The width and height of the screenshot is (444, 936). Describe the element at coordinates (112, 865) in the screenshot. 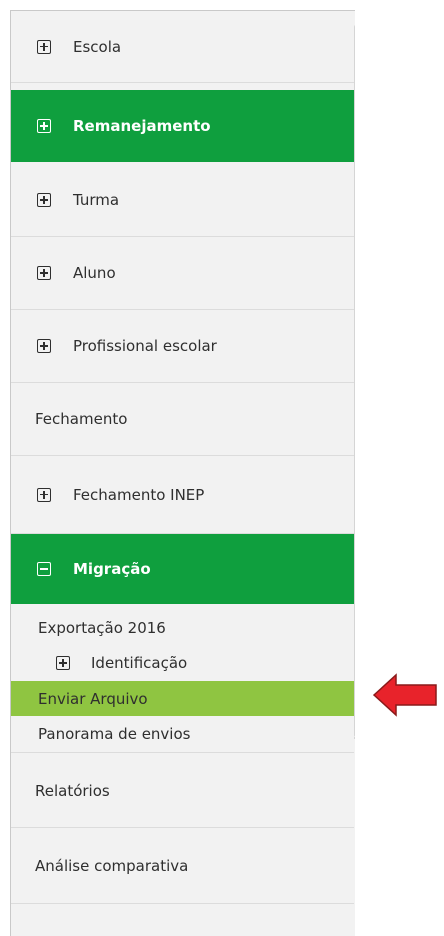

I see `menu-item-label: Análise comparativa` at that location.